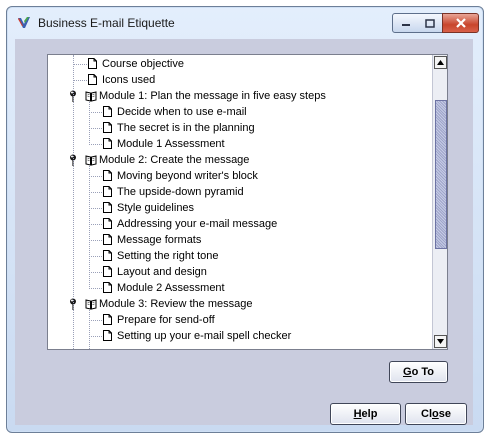 The height and width of the screenshot is (437, 488). What do you see at coordinates (240, 80) in the screenshot?
I see `tree-topic-item: Icons used` at bounding box center [240, 80].